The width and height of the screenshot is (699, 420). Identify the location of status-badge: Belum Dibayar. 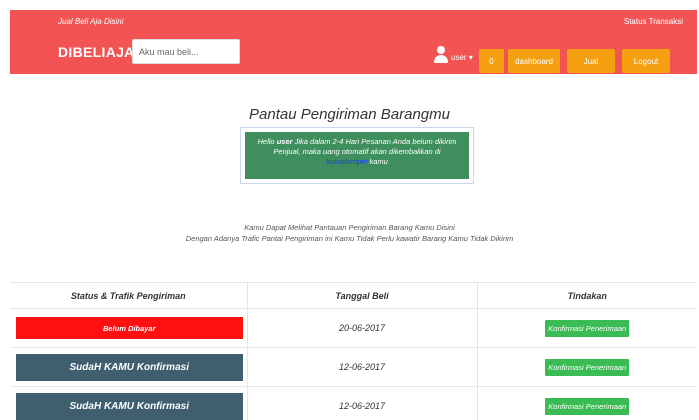
(129, 328).